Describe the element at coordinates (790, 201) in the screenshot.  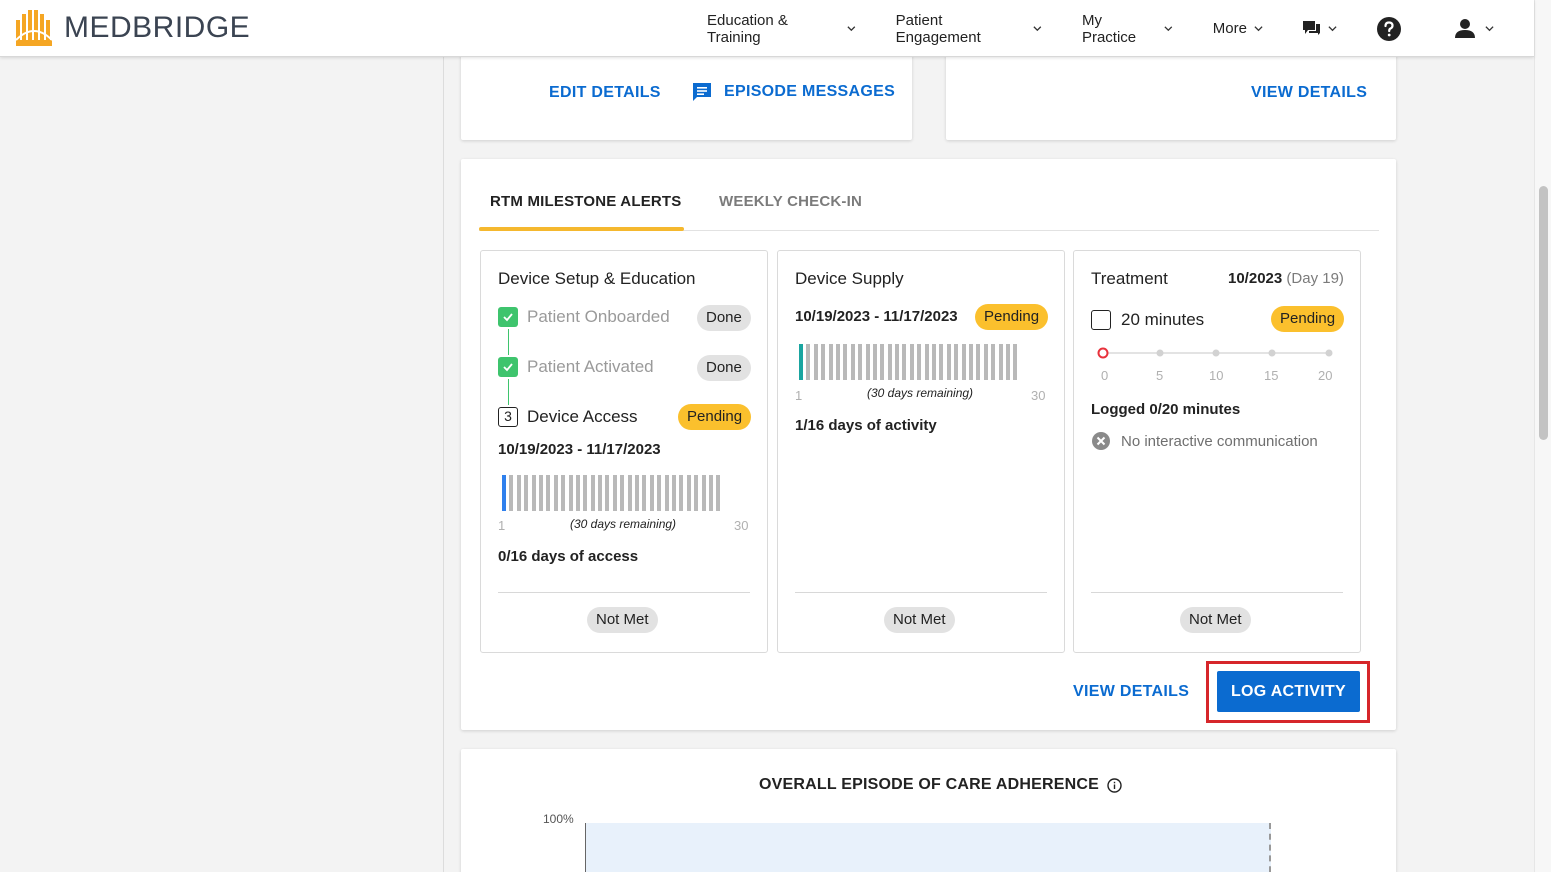
I see `tab-weekly-check-in: WEEKLY CHECK-IN` at that location.